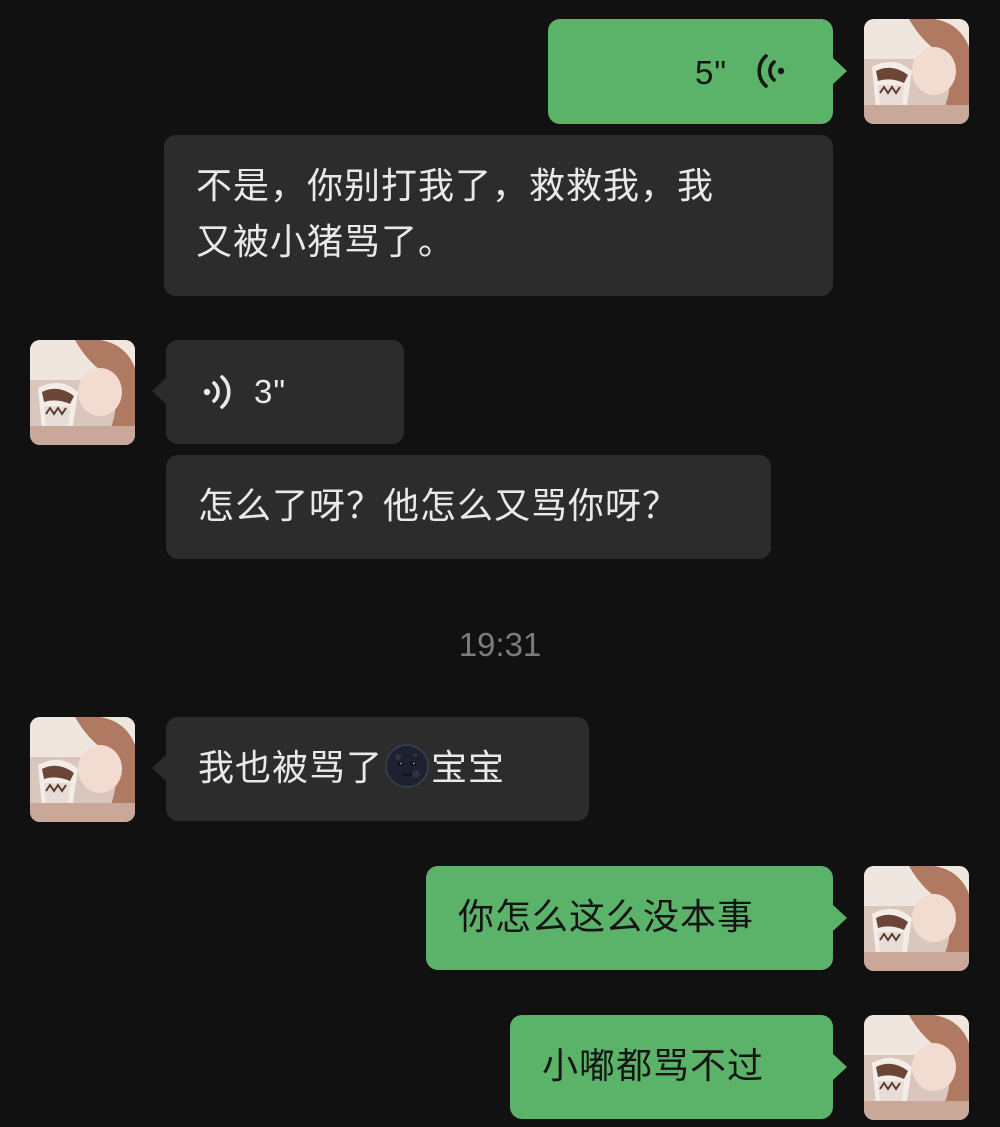  What do you see at coordinates (711, 72) in the screenshot?
I see `voice-duration: 5"` at bounding box center [711, 72].